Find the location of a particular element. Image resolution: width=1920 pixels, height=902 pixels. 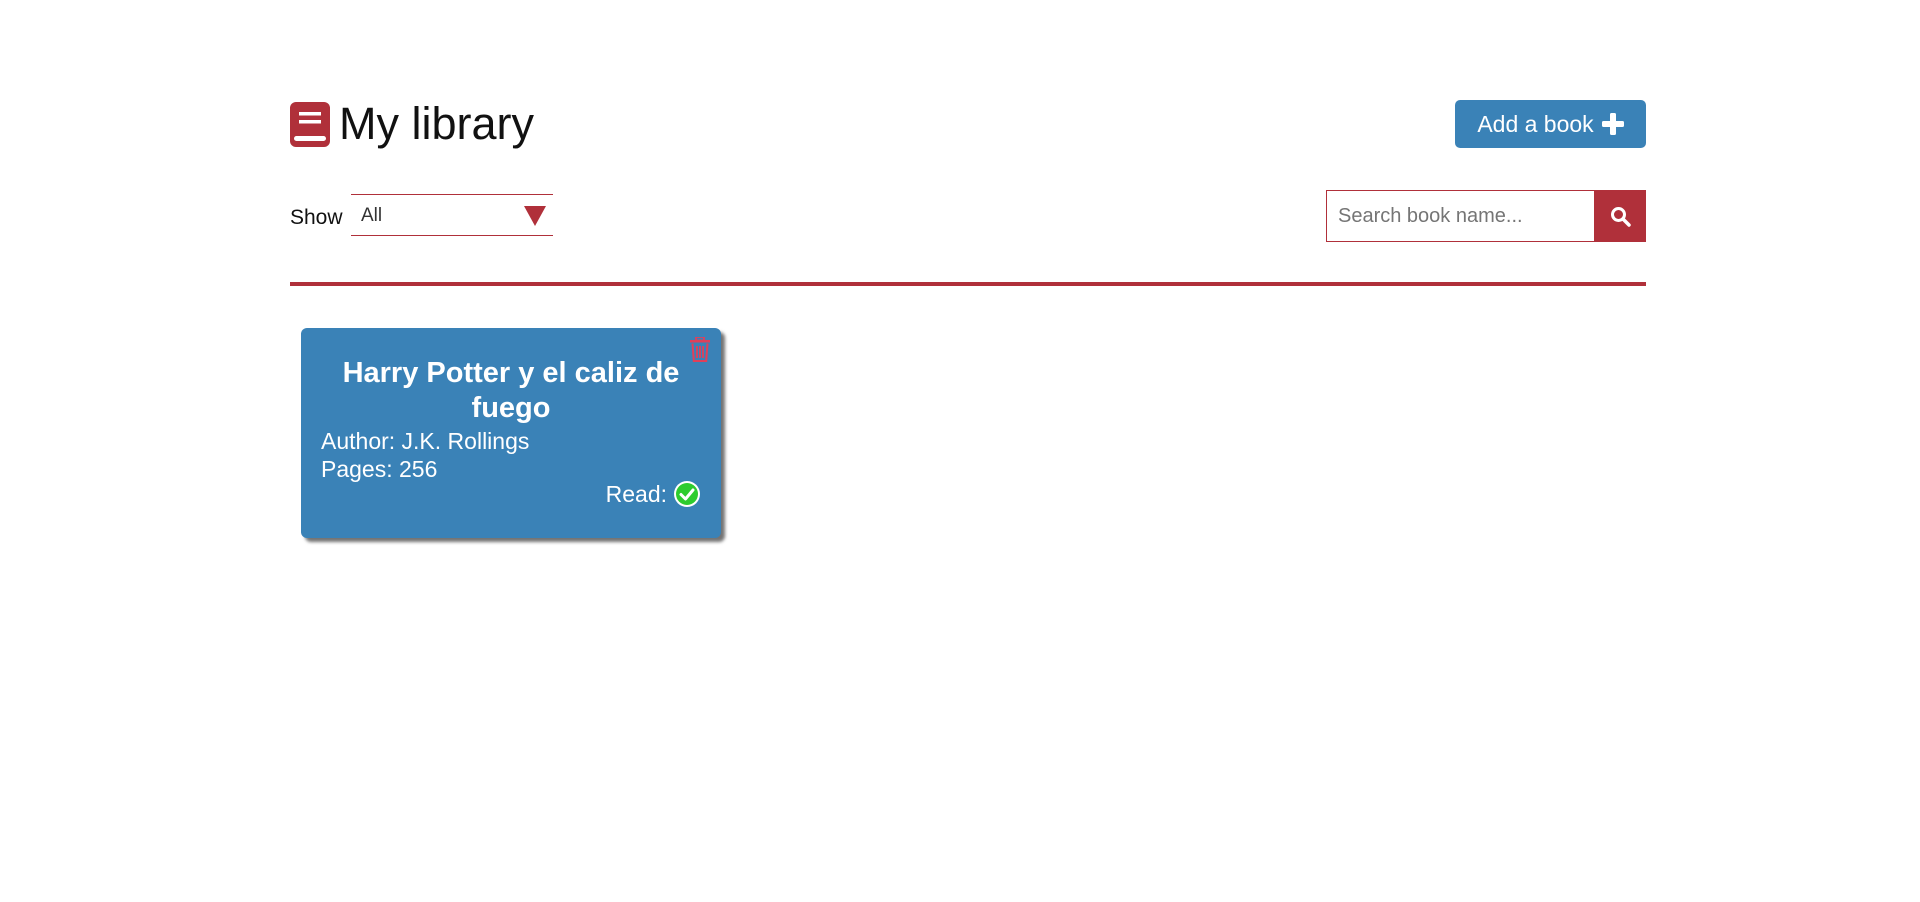

search-icon is located at coordinates (1620, 216).